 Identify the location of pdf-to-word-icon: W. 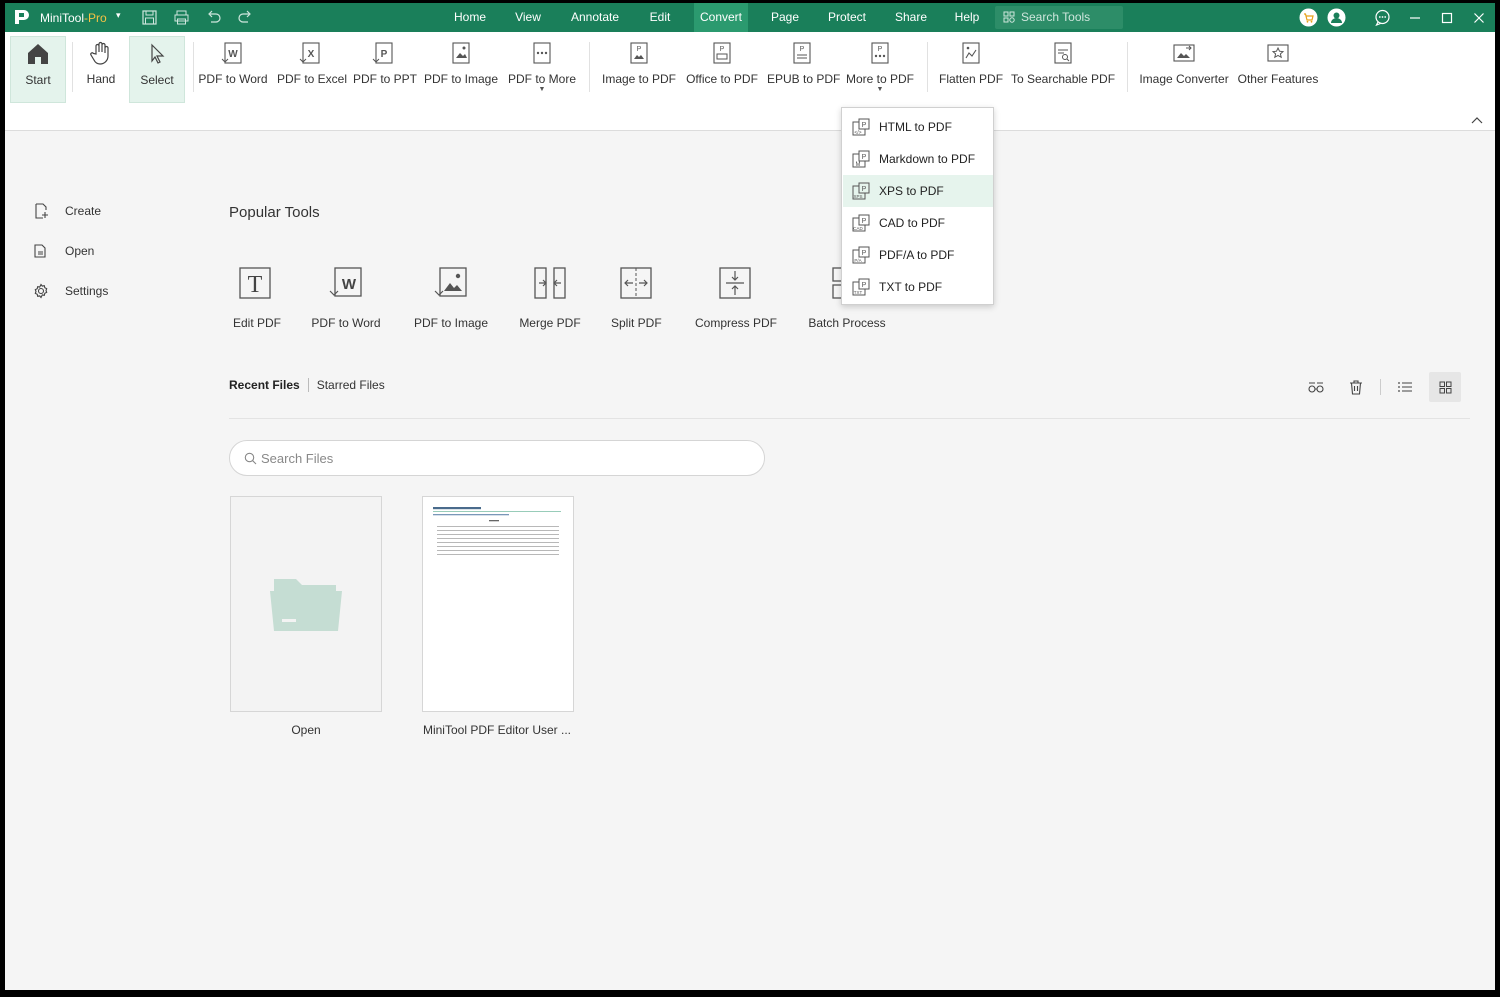
(345, 282).